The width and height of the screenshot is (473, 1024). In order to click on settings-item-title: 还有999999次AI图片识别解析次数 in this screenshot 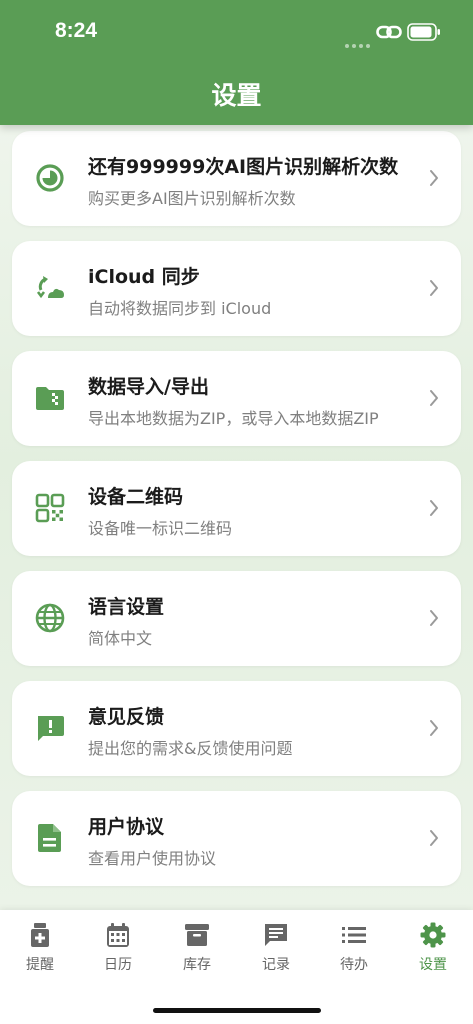, I will do `click(243, 167)`.